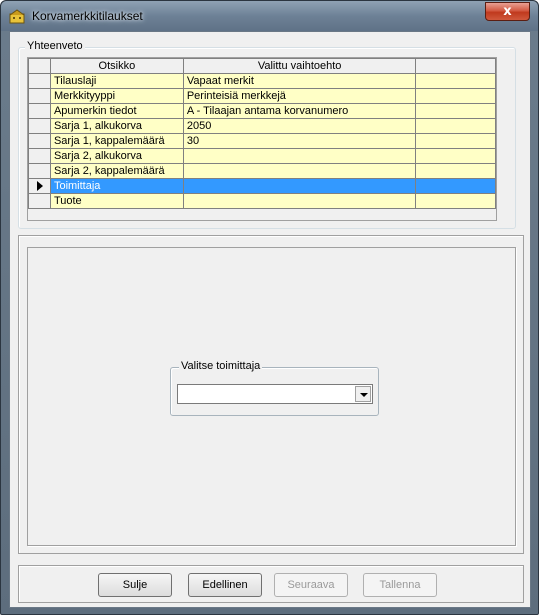 The width and height of the screenshot is (539, 615). Describe the element at coordinates (116, 96) in the screenshot. I see `cell-otsikko: Merkkityyppi` at that location.